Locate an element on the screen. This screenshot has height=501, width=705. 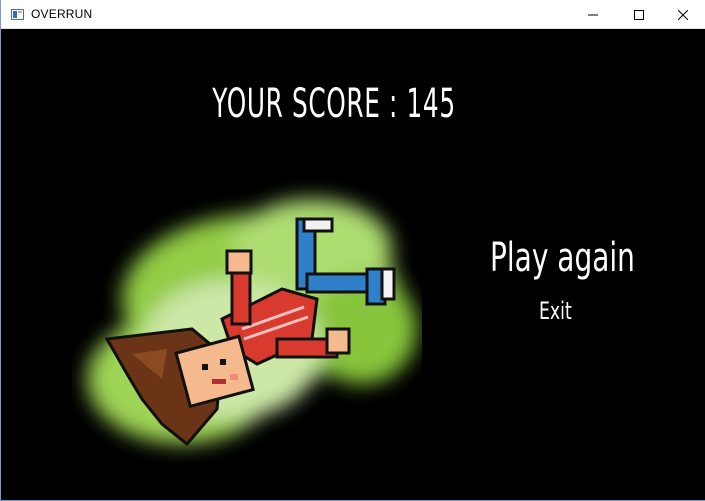
maximize-button is located at coordinates (639, 14).